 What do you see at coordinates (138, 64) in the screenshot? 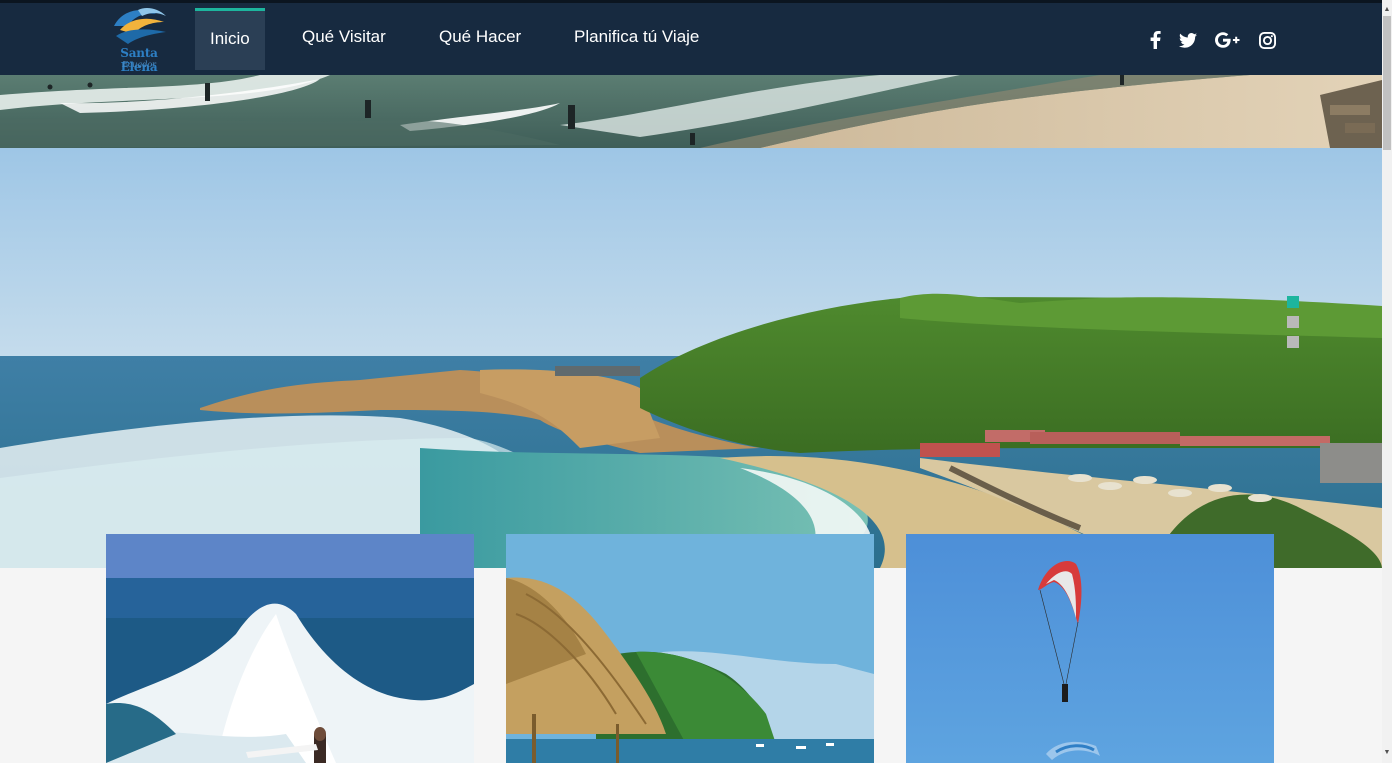
I see `logo-subtitle: Ecuador` at bounding box center [138, 64].